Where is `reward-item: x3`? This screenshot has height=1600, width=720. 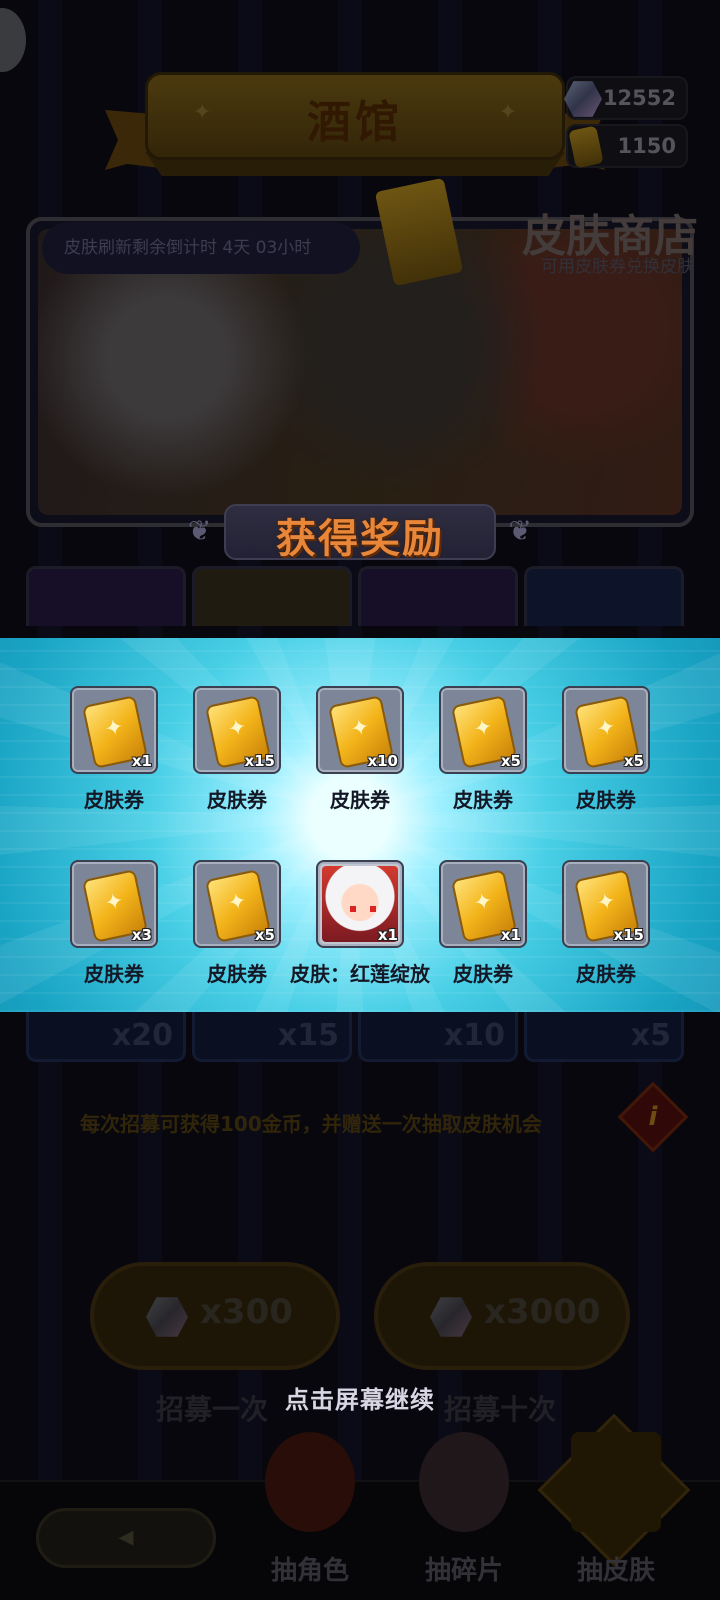 reward-item: x3 is located at coordinates (114, 904).